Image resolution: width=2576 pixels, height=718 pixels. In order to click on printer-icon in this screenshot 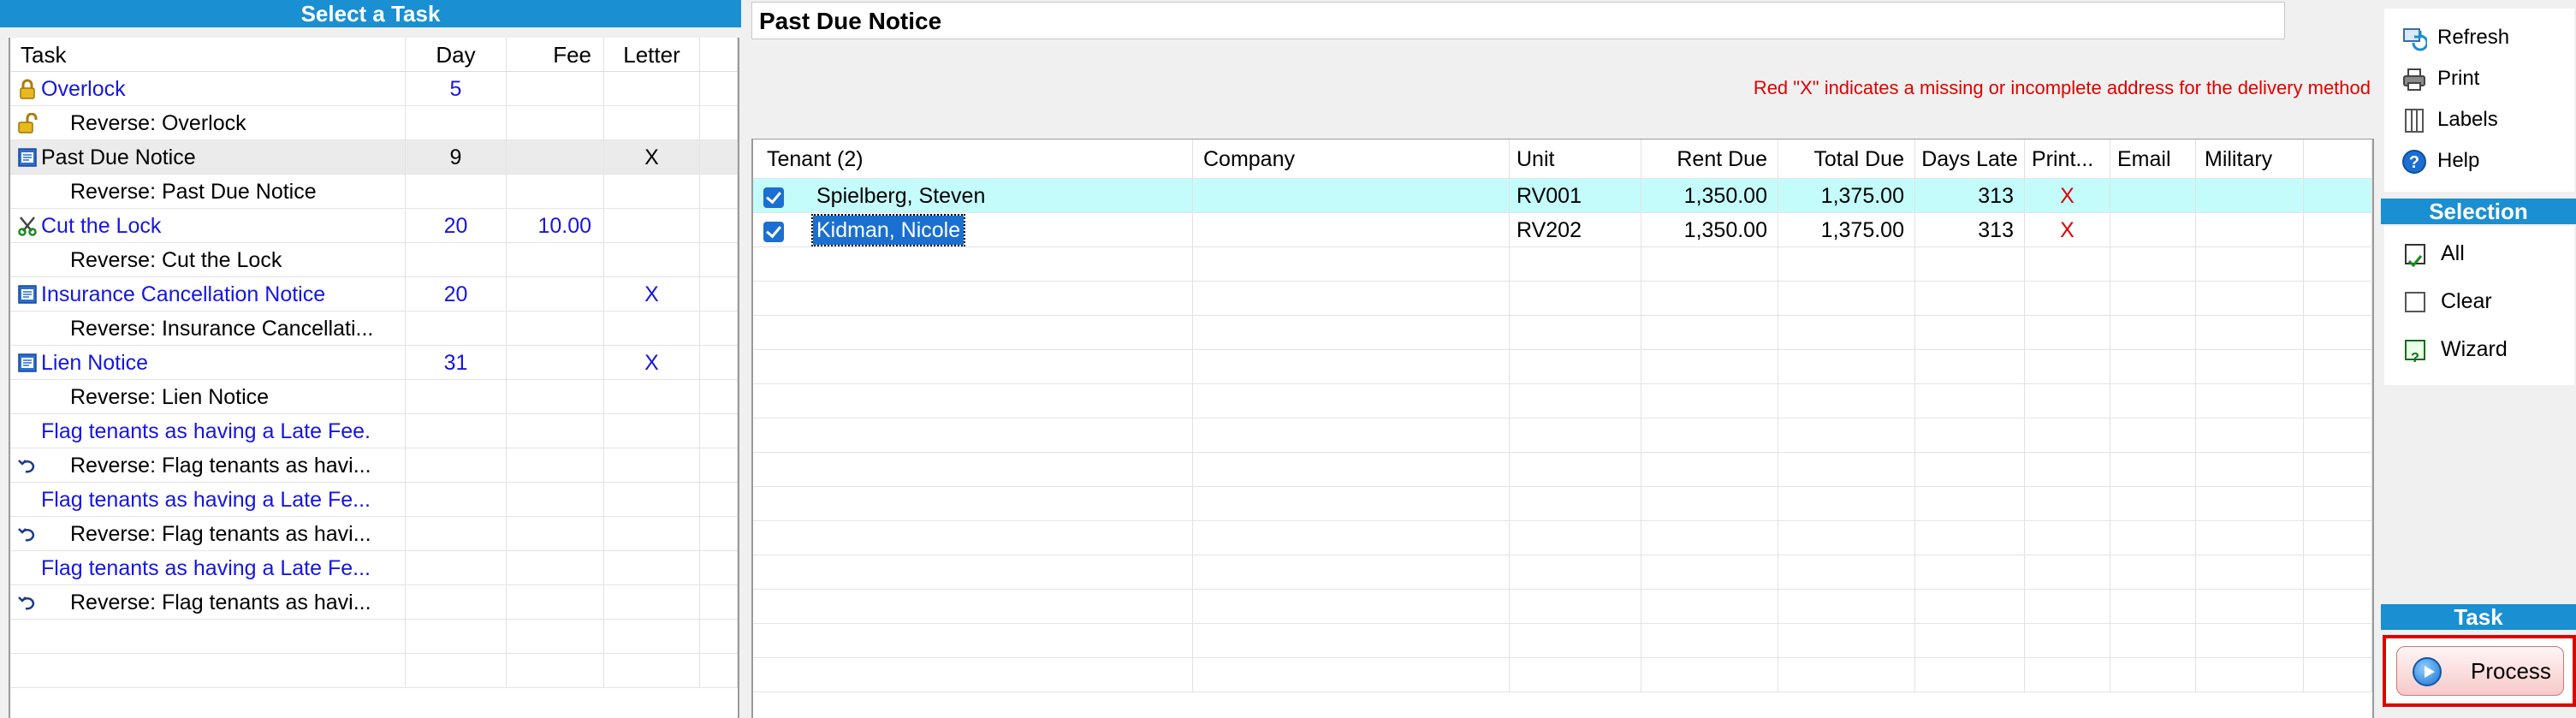, I will do `click(2414, 79)`.